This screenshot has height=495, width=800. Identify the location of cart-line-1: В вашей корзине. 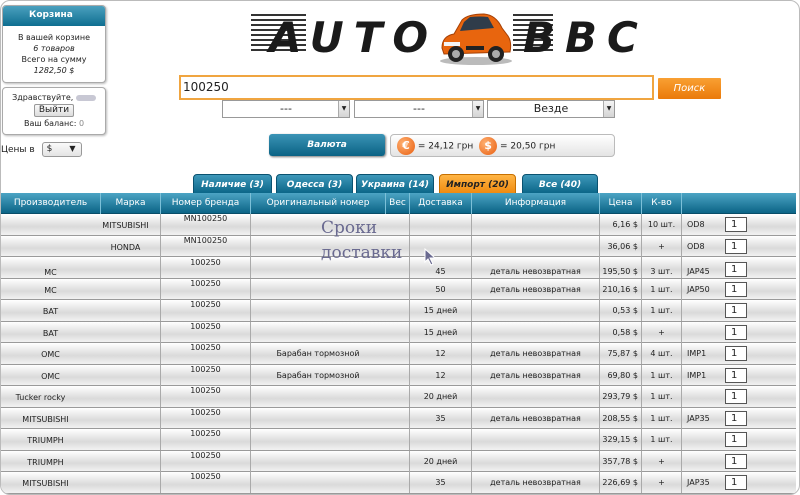
(54, 37).